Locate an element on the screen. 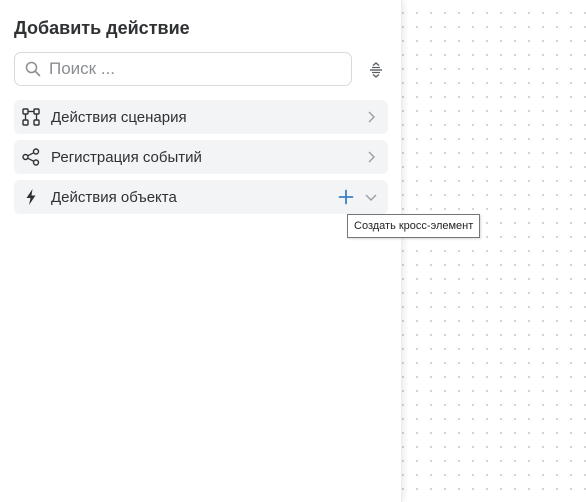 The height and width of the screenshot is (502, 586). add-cross-element-button is located at coordinates (346, 197).